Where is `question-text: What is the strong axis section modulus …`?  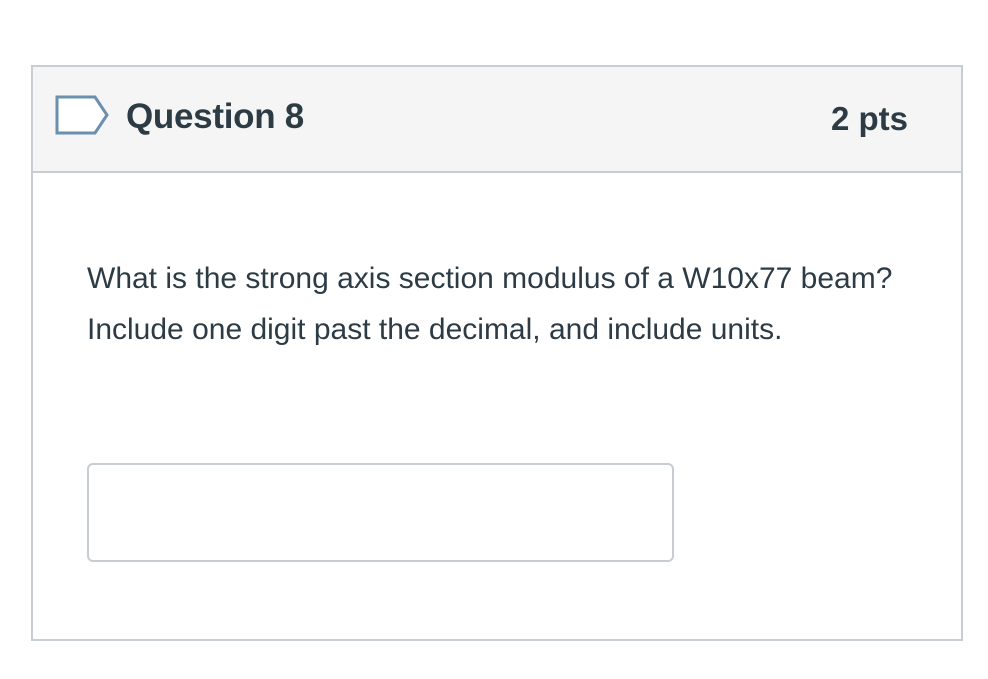
question-text: What is the strong axis section modulus … is located at coordinates (490, 304).